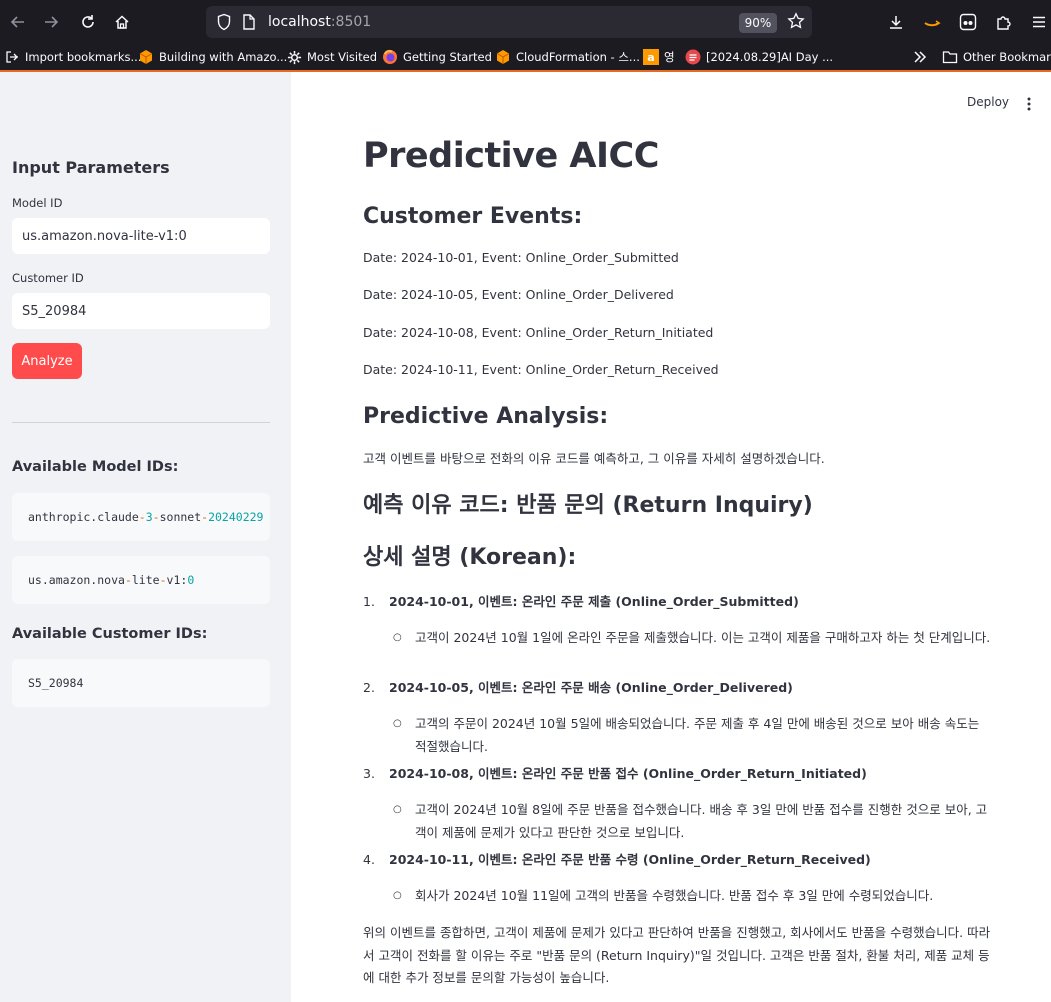 The width and height of the screenshot is (1051, 1002). I want to click on analysis-heading: Predictive Analysis:, so click(486, 416).